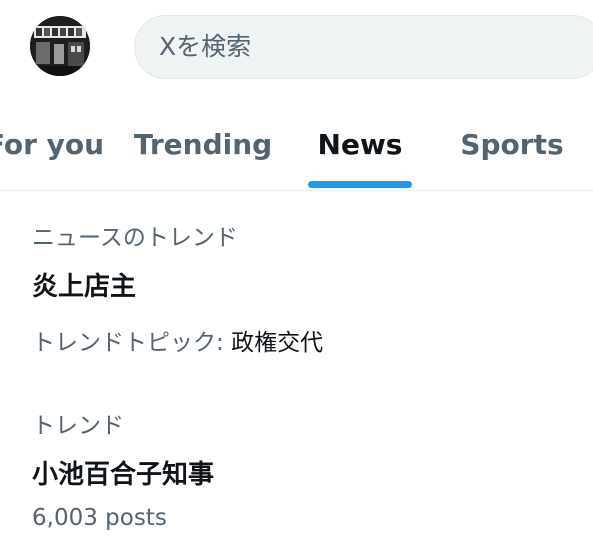 The image size is (593, 558). What do you see at coordinates (78, 426) in the screenshot?
I see `trend-category: トレンド` at bounding box center [78, 426].